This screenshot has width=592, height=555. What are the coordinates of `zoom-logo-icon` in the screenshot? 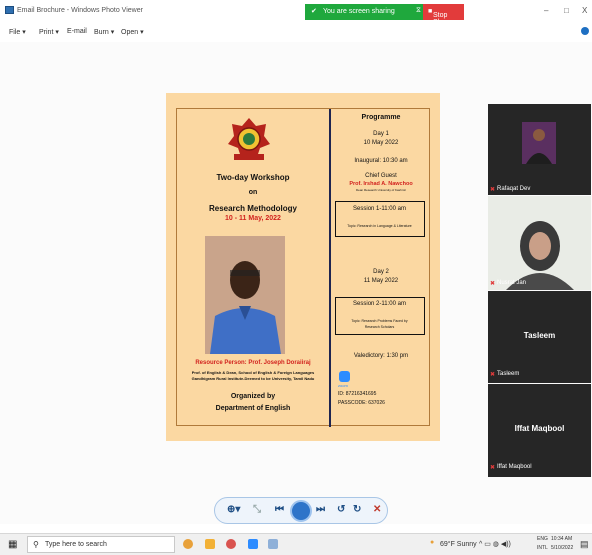 It's located at (344, 376).